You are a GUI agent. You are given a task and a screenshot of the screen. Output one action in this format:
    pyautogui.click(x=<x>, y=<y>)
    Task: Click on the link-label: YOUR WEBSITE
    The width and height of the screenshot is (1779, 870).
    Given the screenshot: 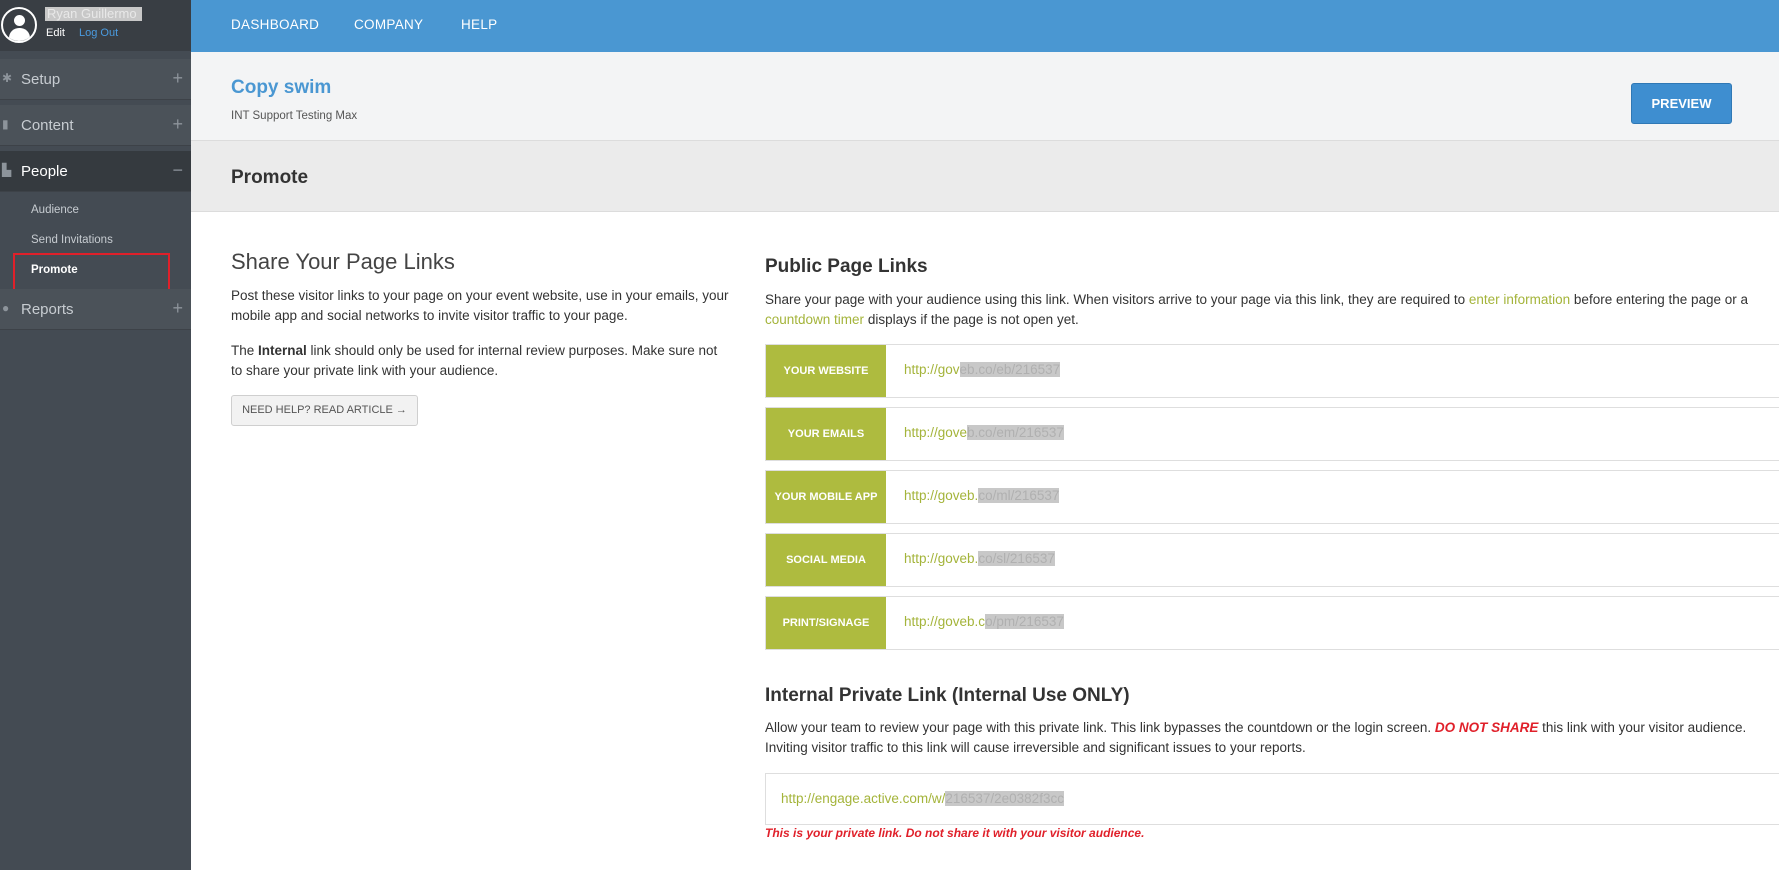 What is the action you would take?
    pyautogui.click(x=826, y=371)
    